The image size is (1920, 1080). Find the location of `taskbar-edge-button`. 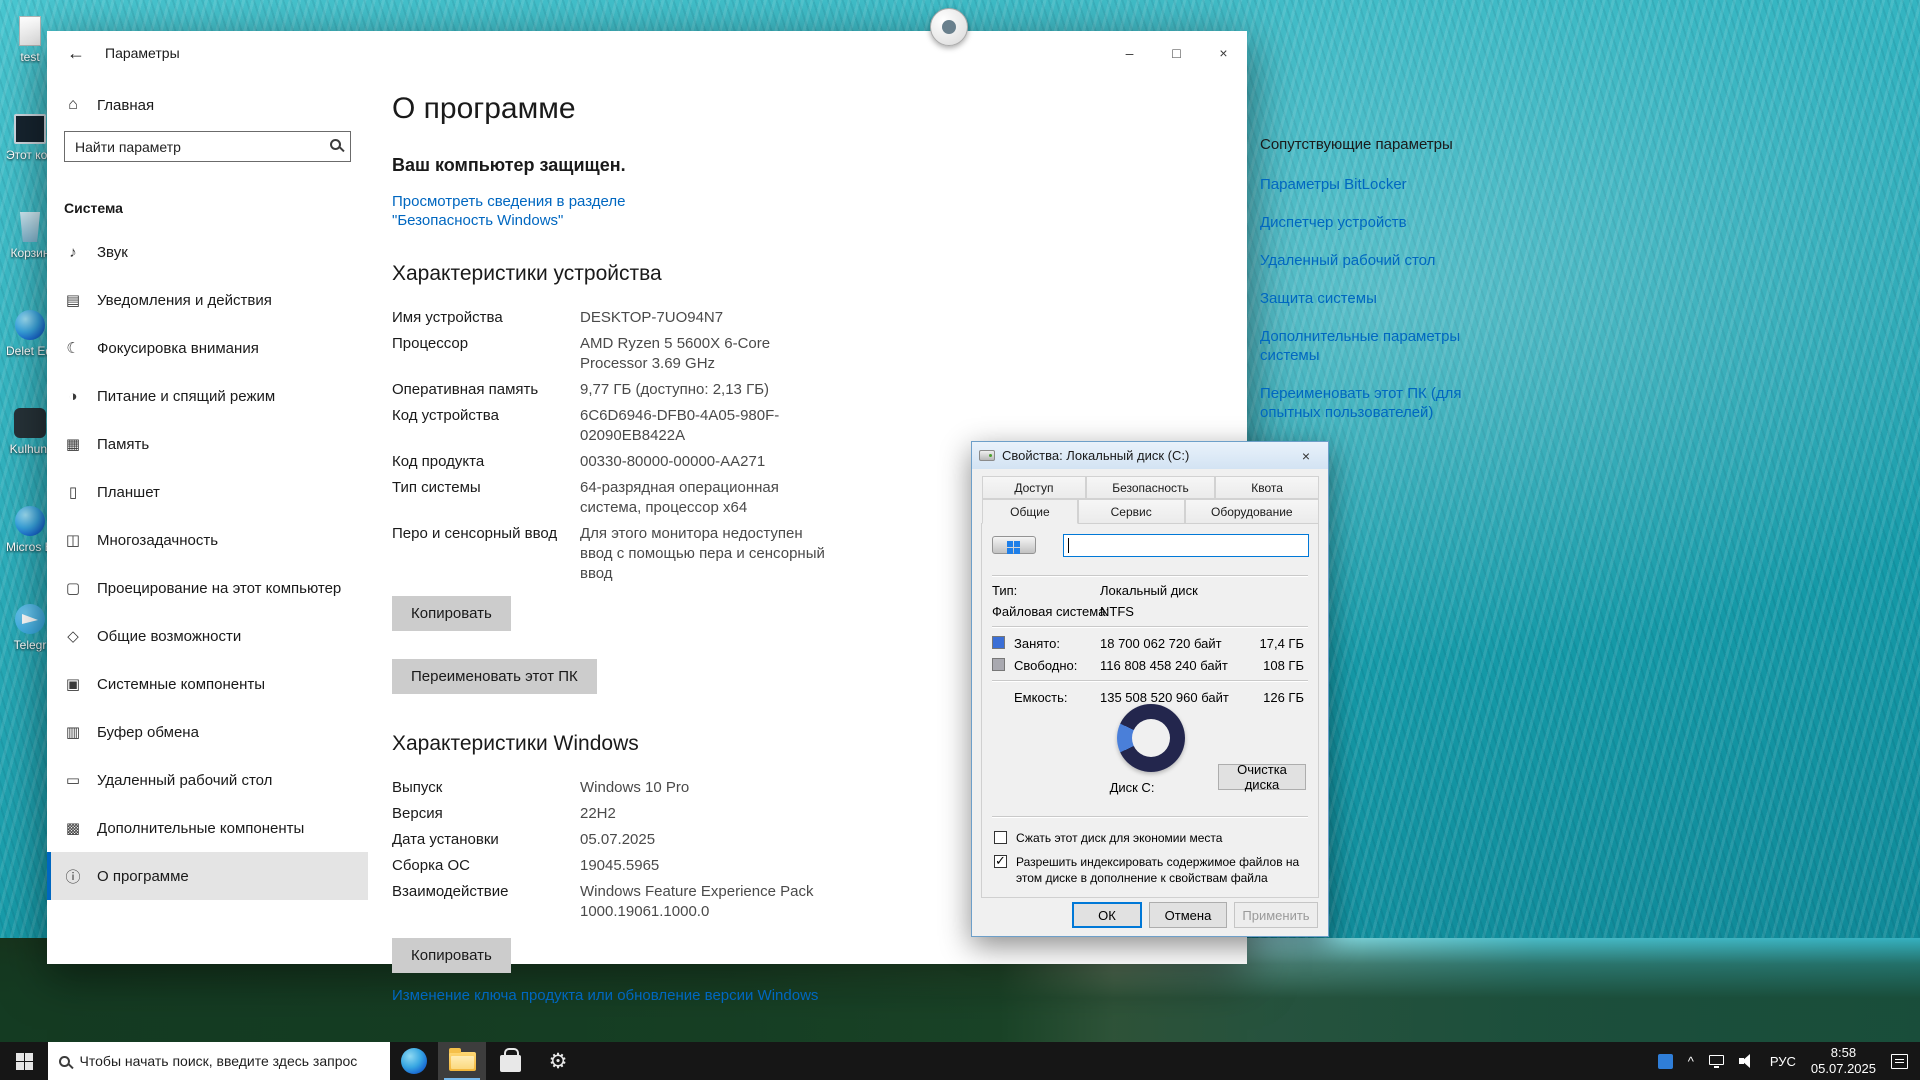

taskbar-edge-button is located at coordinates (414, 1061).